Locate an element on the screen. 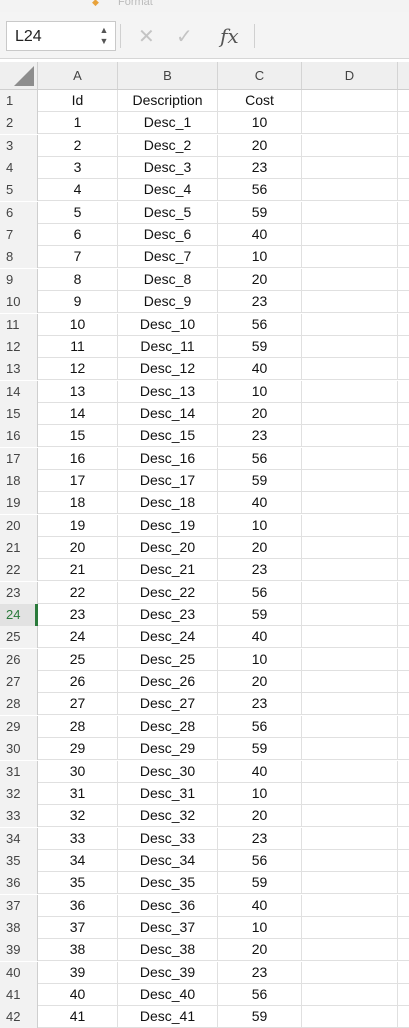 The height and width of the screenshot is (1028, 409). cell-a: 16 is located at coordinates (78, 458).